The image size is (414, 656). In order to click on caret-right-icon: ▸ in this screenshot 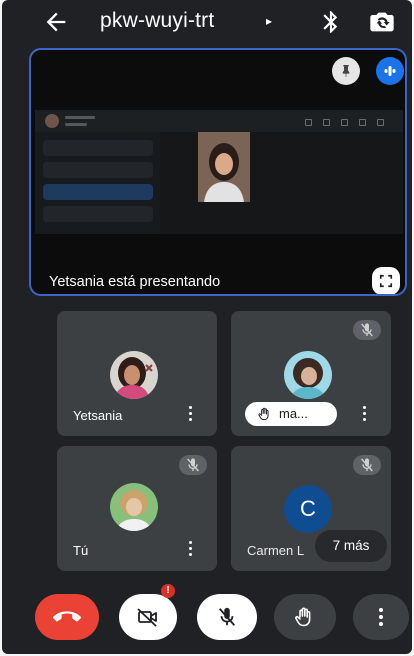, I will do `click(269, 21)`.